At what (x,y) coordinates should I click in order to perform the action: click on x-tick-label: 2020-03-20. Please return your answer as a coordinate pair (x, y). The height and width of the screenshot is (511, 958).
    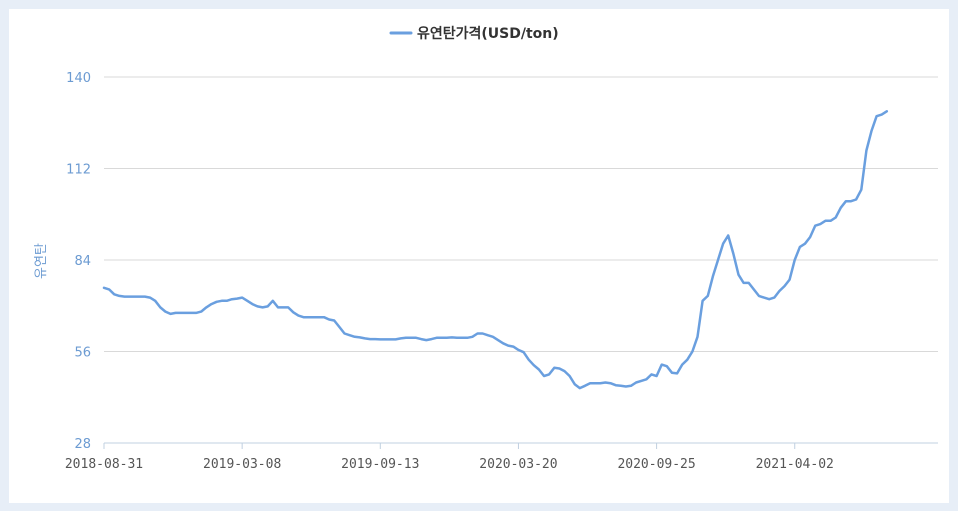
    Looking at the image, I should click on (518, 464).